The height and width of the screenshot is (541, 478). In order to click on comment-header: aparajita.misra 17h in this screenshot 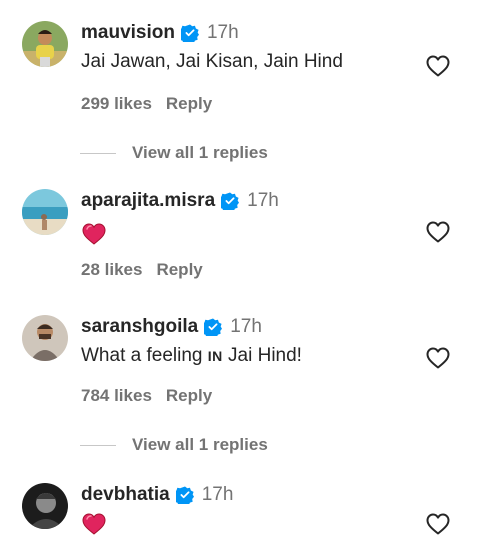, I will do `click(180, 201)`.